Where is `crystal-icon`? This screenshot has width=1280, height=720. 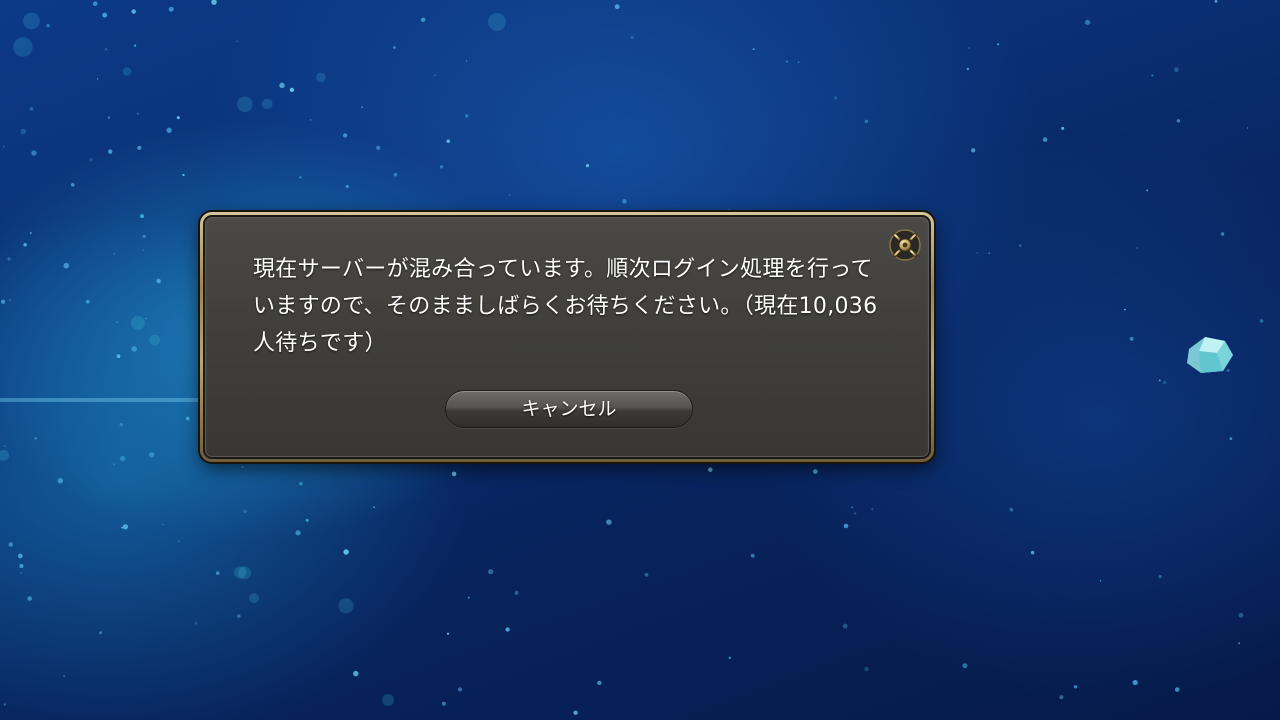 crystal-icon is located at coordinates (1210, 355).